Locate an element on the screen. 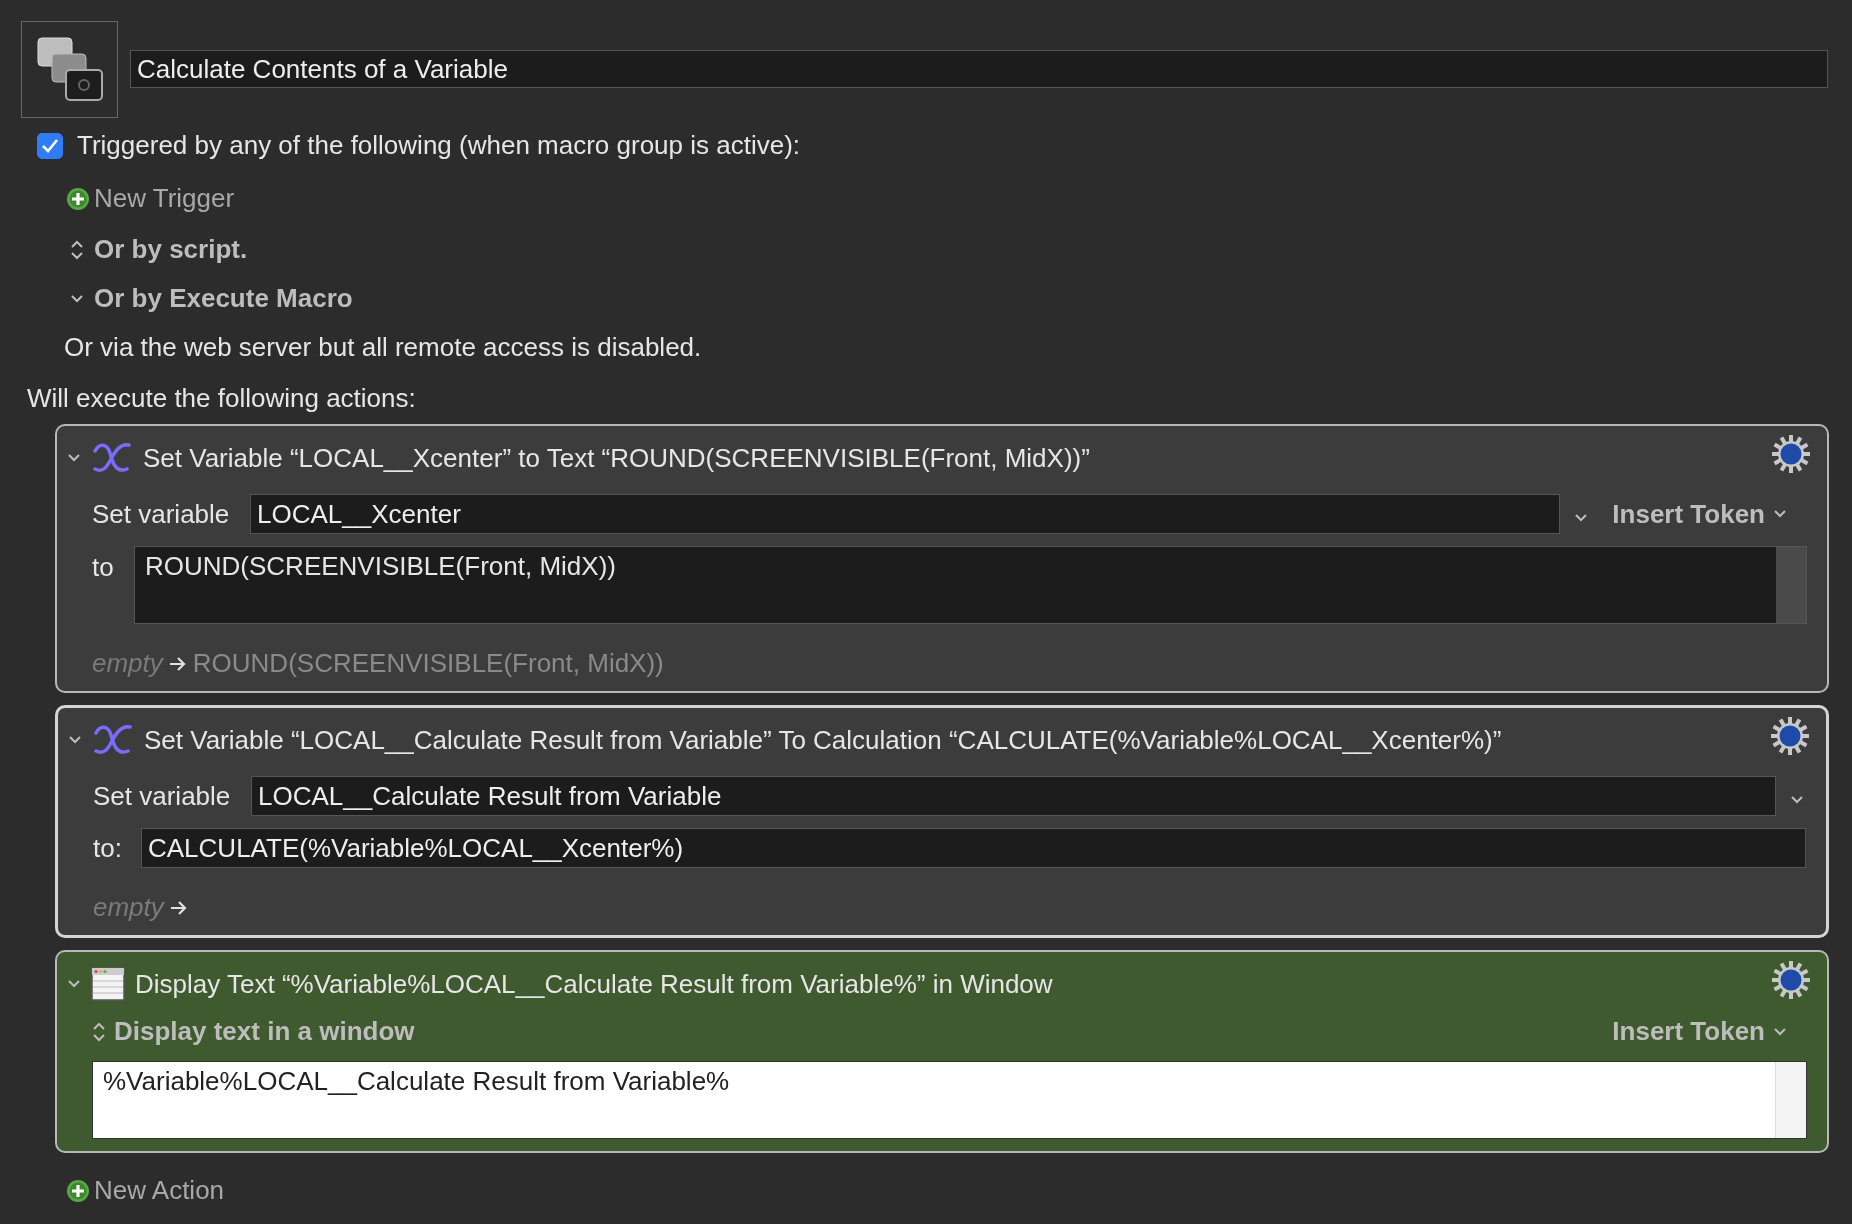 This screenshot has width=1852, height=1224. trigger-option: Or by Execute Macro is located at coordinates (223, 298).